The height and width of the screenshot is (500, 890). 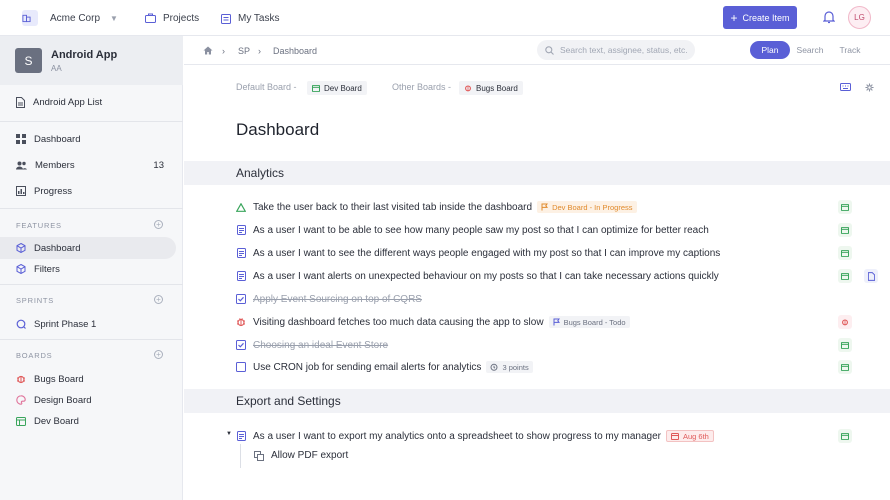 What do you see at coordinates (259, 18) in the screenshot?
I see `nav-my-tasks-label: My Tasks` at bounding box center [259, 18].